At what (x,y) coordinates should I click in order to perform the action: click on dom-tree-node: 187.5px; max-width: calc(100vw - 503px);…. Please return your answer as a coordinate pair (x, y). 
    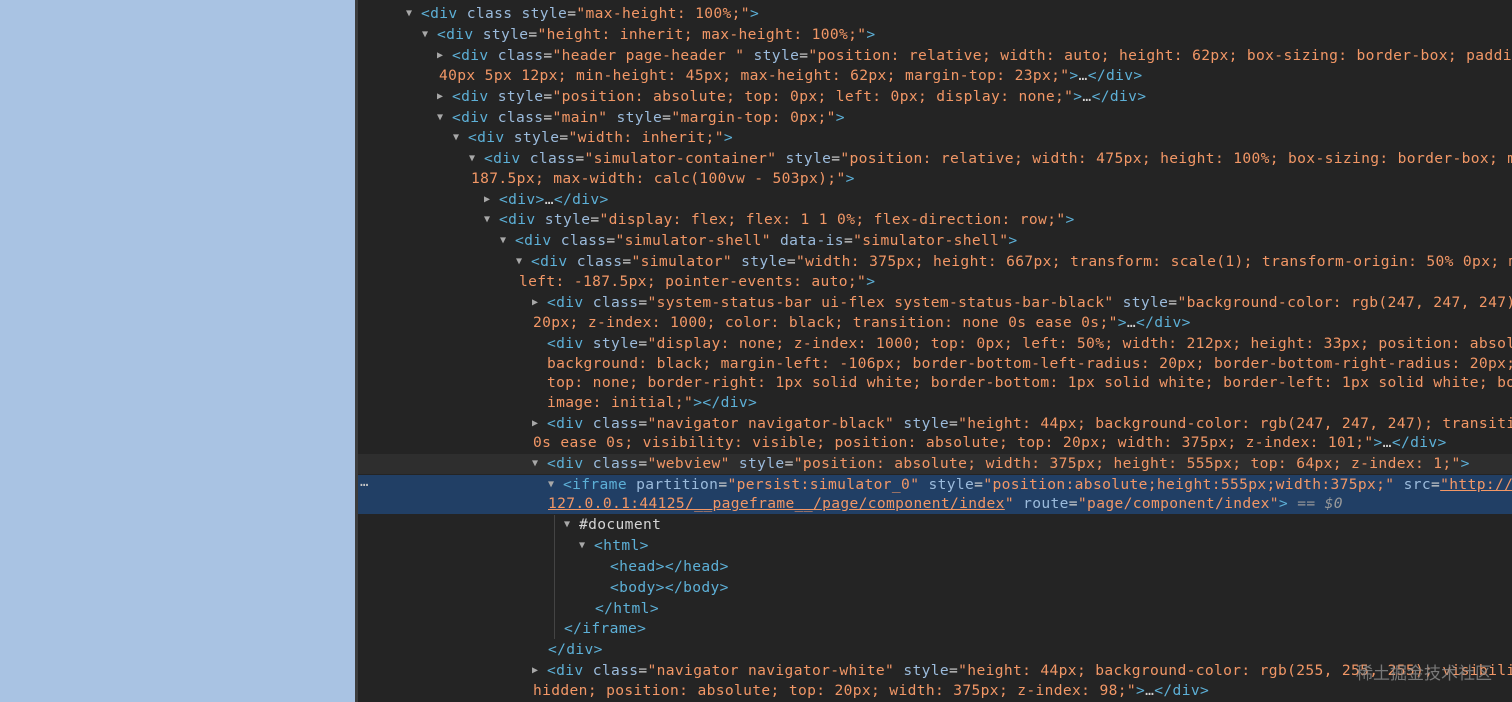
    Looking at the image, I should click on (935, 179).